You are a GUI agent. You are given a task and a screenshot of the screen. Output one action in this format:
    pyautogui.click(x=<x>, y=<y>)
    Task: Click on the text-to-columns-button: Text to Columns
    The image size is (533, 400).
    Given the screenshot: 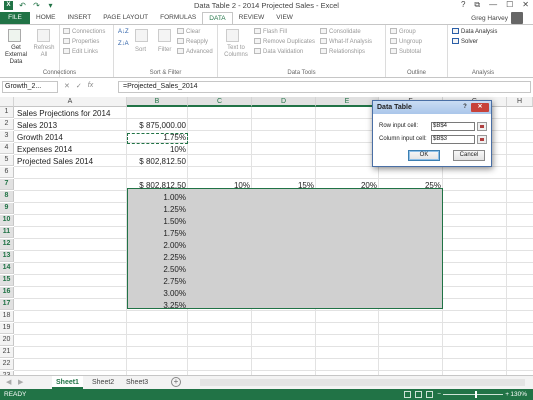 What is the action you would take?
    pyautogui.click(x=236, y=52)
    